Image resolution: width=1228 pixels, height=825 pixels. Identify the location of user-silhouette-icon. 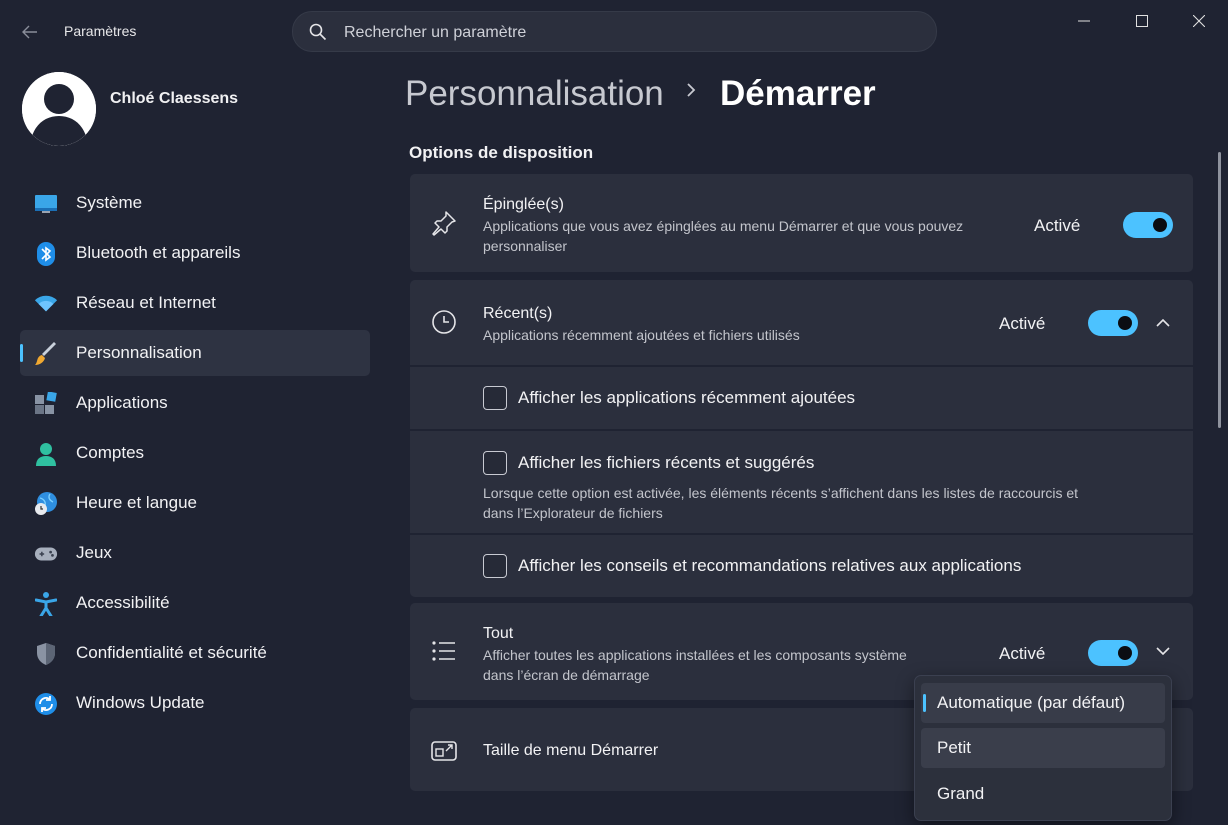
(59, 109).